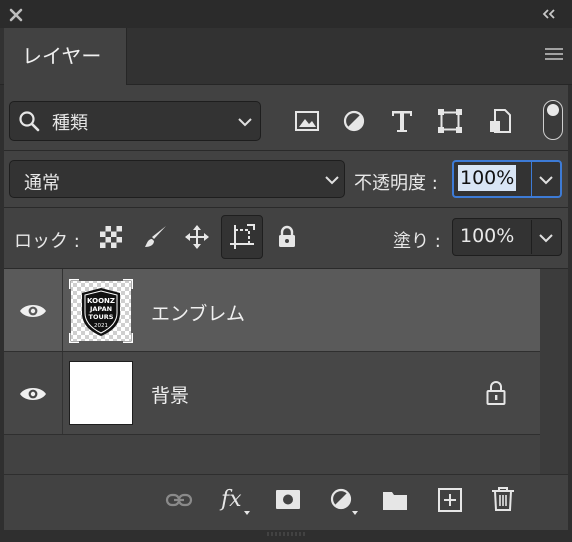 This screenshot has height=542, width=572. What do you see at coordinates (450, 121) in the screenshot?
I see `shape-filter-icon` at bounding box center [450, 121].